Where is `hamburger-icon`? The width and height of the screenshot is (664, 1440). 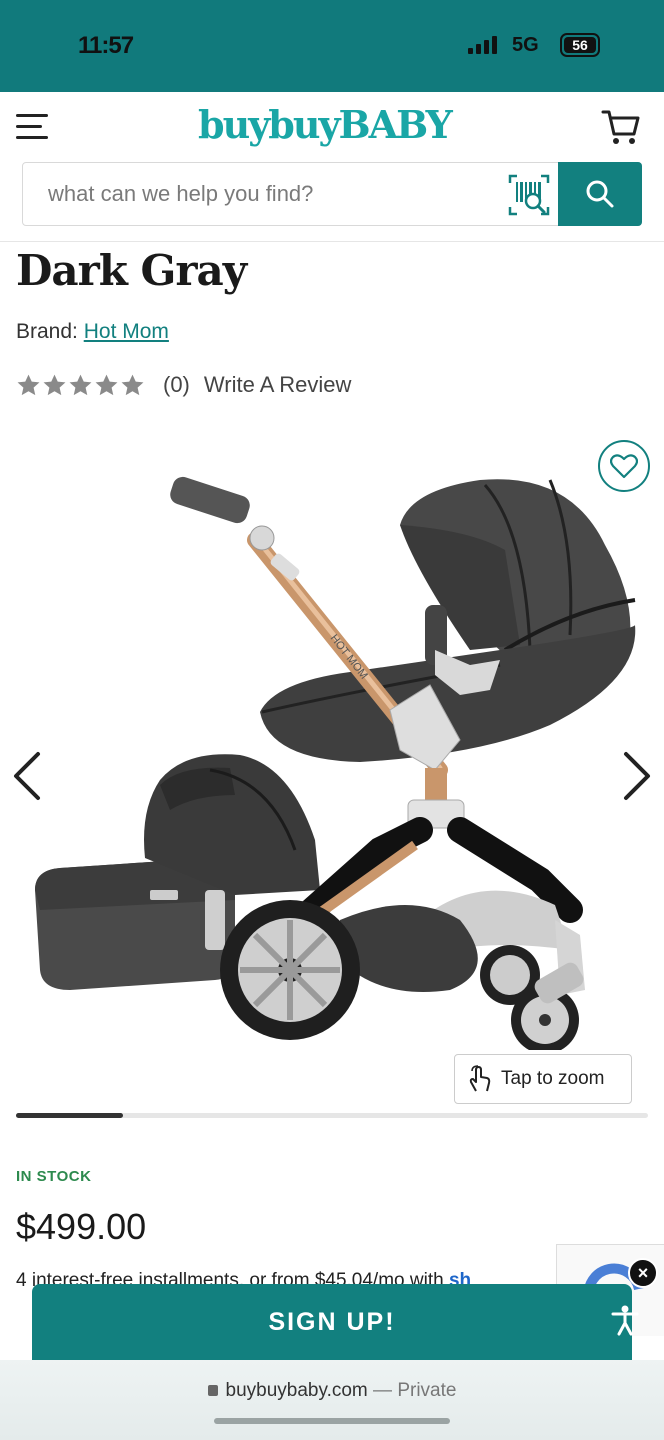 hamburger-icon is located at coordinates (33, 128).